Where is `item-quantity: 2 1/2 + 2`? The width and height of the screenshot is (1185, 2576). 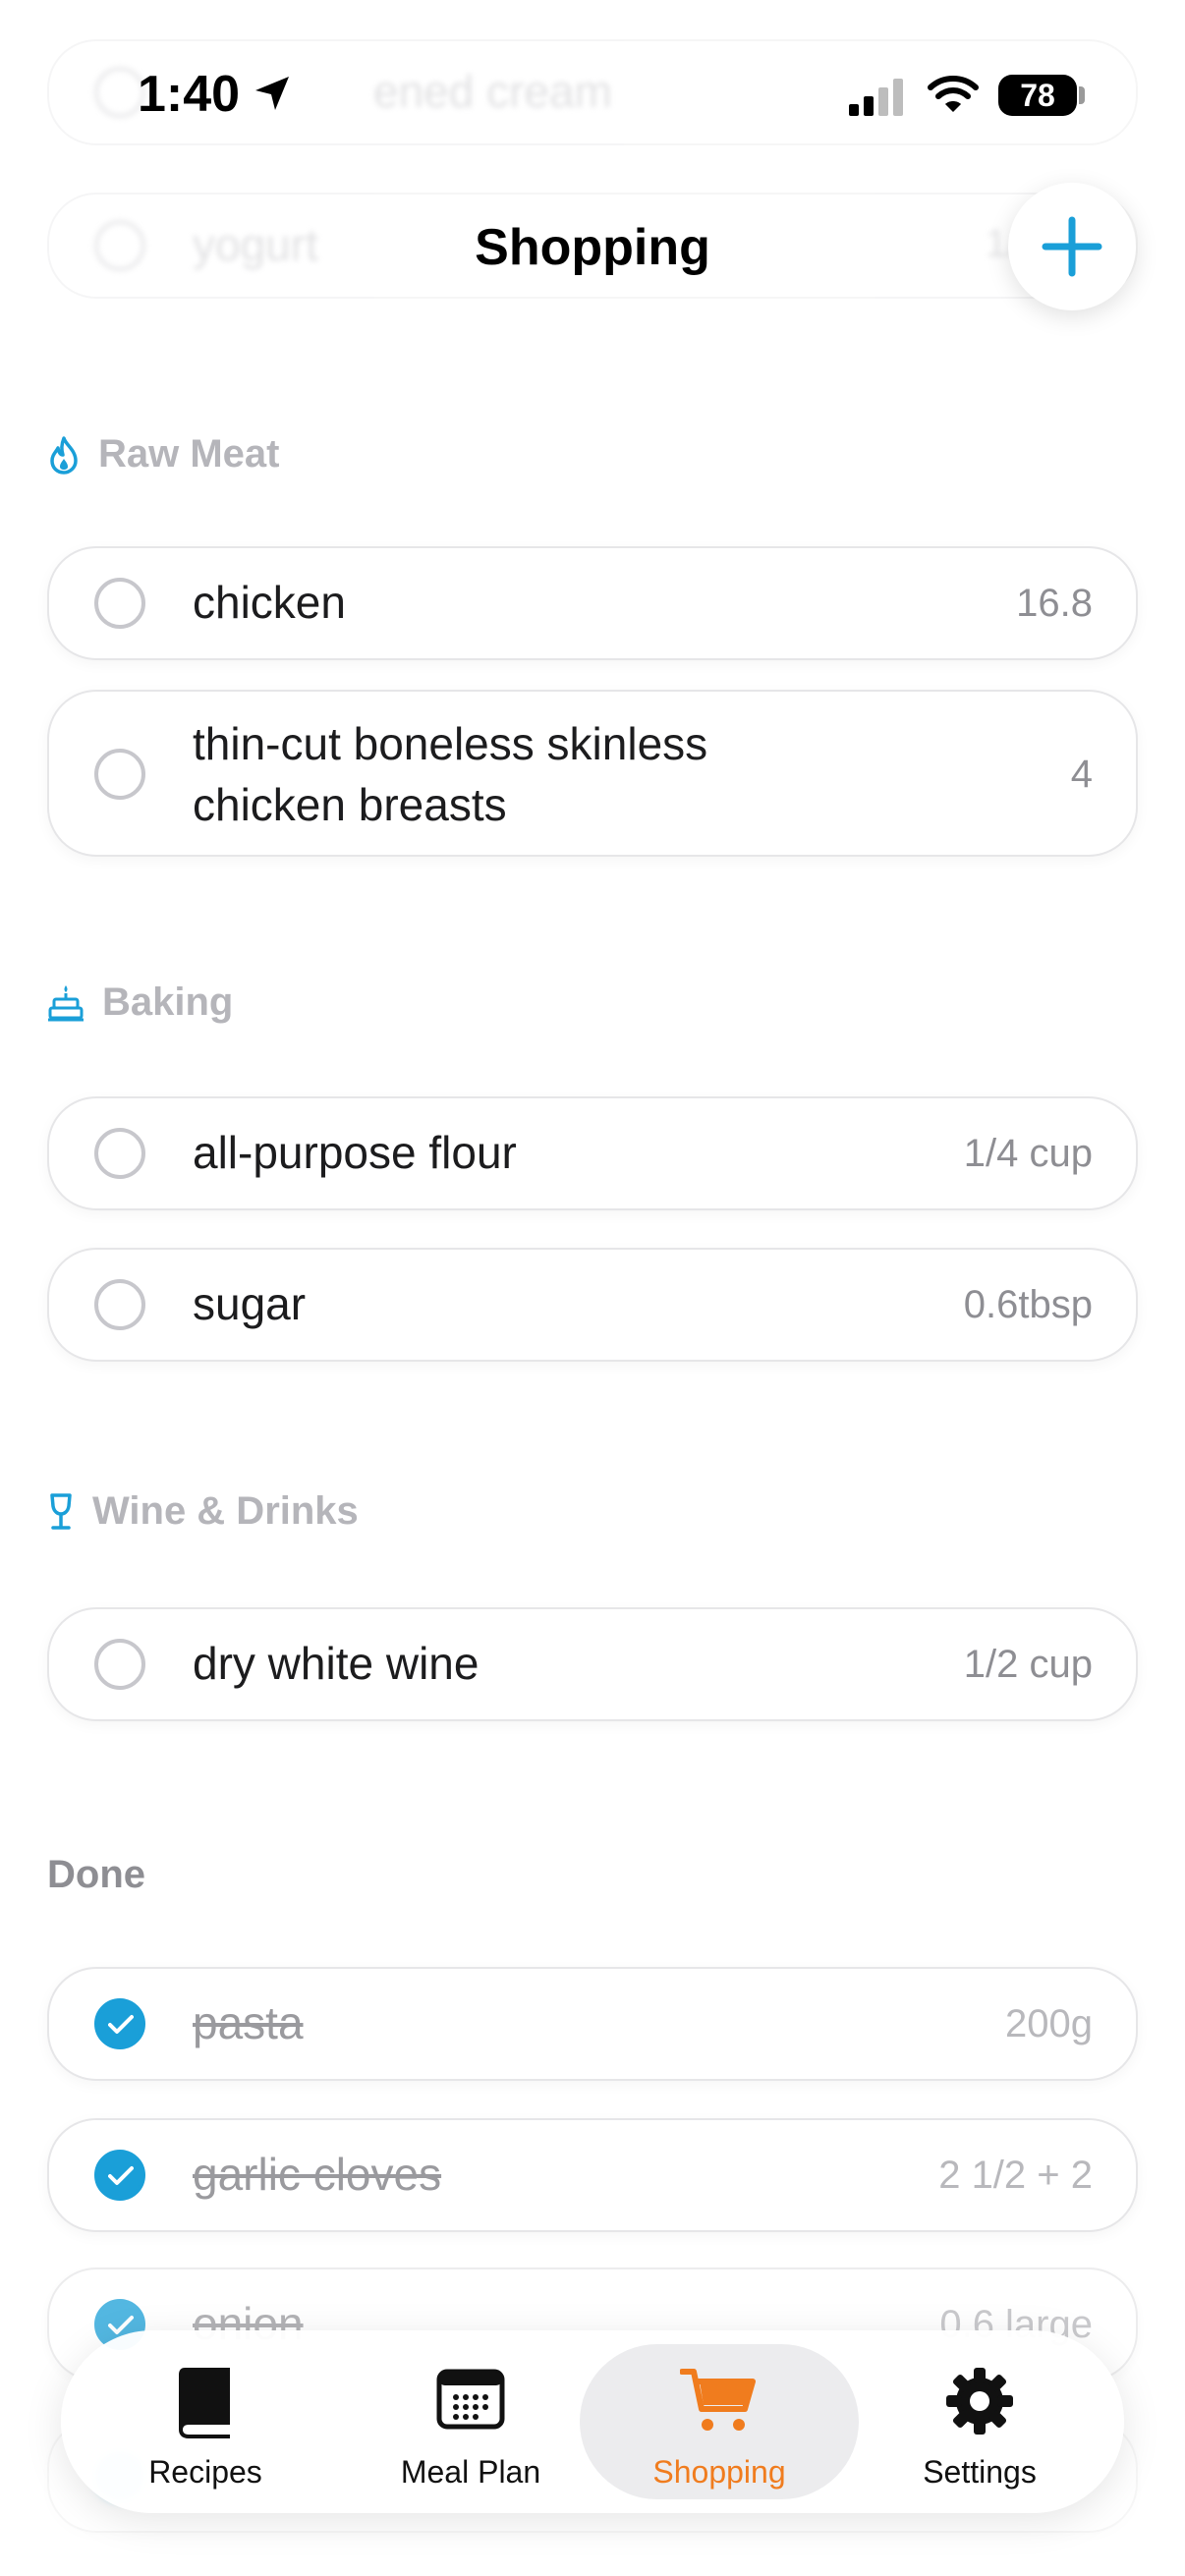 item-quantity: 2 1/2 + 2 is located at coordinates (1016, 2175).